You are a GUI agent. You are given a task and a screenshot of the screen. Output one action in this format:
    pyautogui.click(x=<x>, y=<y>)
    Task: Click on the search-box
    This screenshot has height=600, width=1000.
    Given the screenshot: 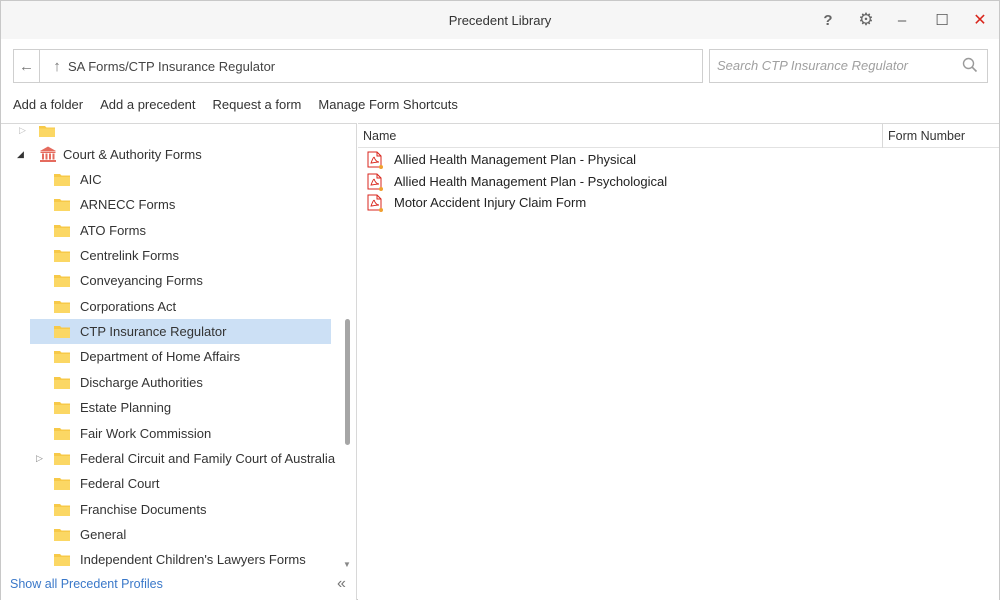 What is the action you would take?
    pyautogui.click(x=848, y=66)
    